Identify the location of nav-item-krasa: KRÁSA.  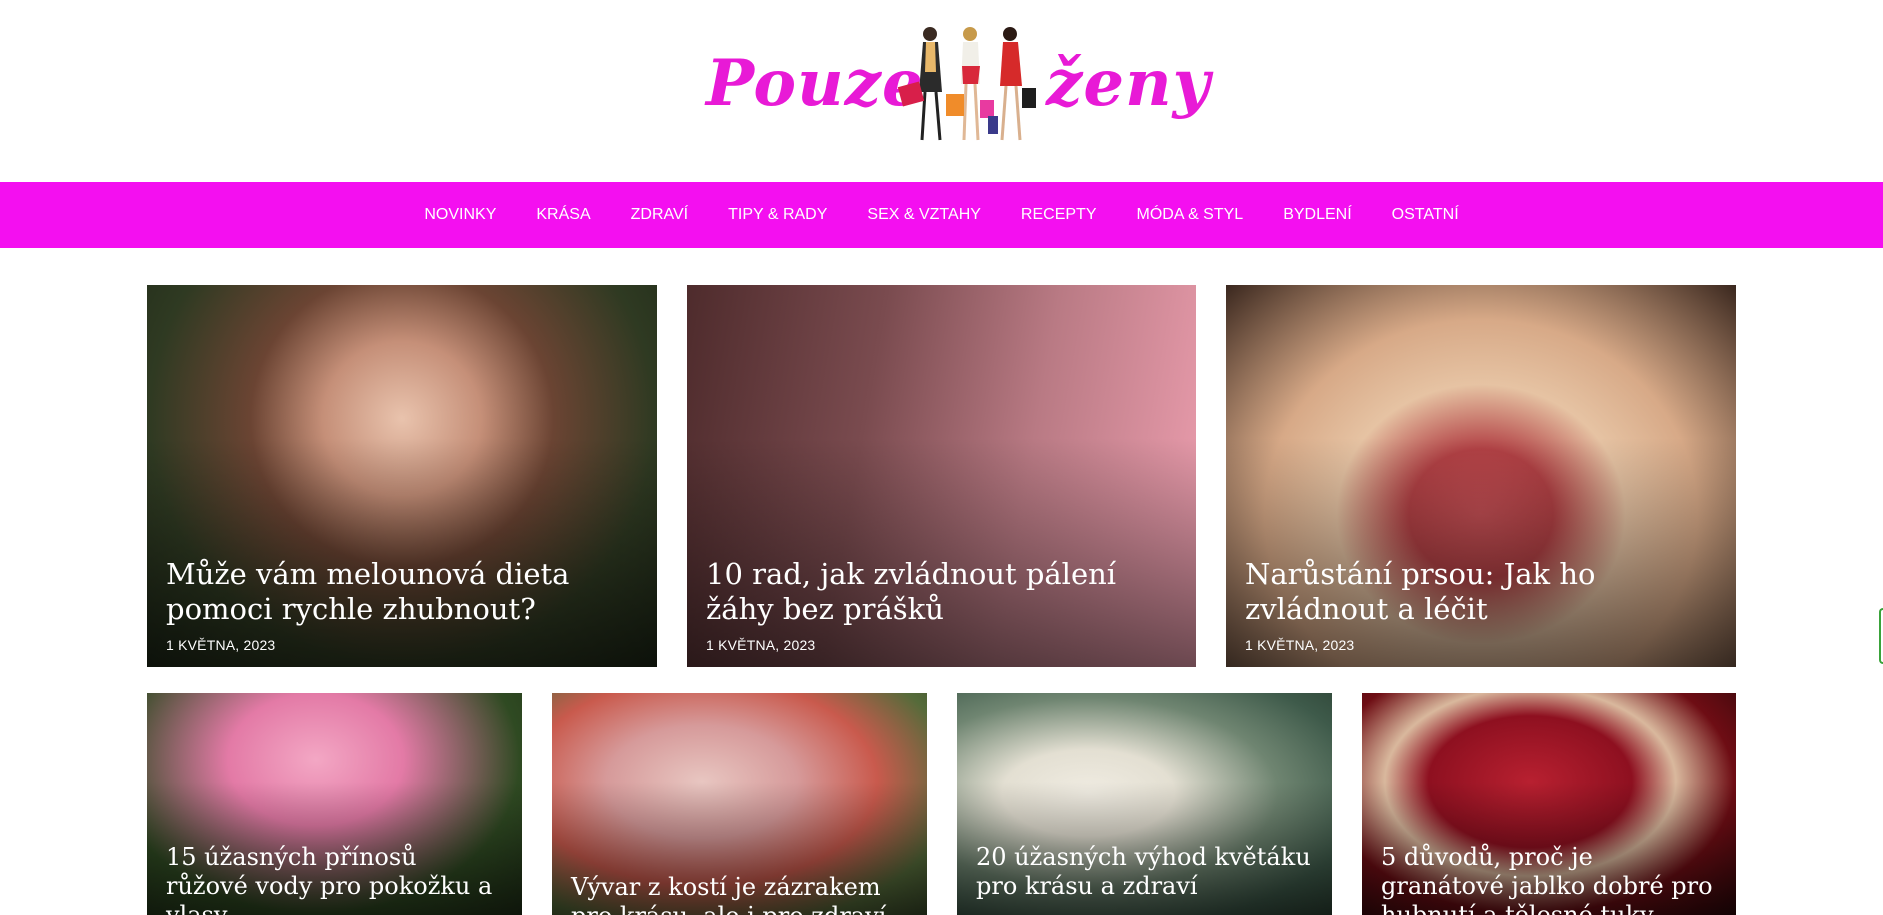
(563, 215).